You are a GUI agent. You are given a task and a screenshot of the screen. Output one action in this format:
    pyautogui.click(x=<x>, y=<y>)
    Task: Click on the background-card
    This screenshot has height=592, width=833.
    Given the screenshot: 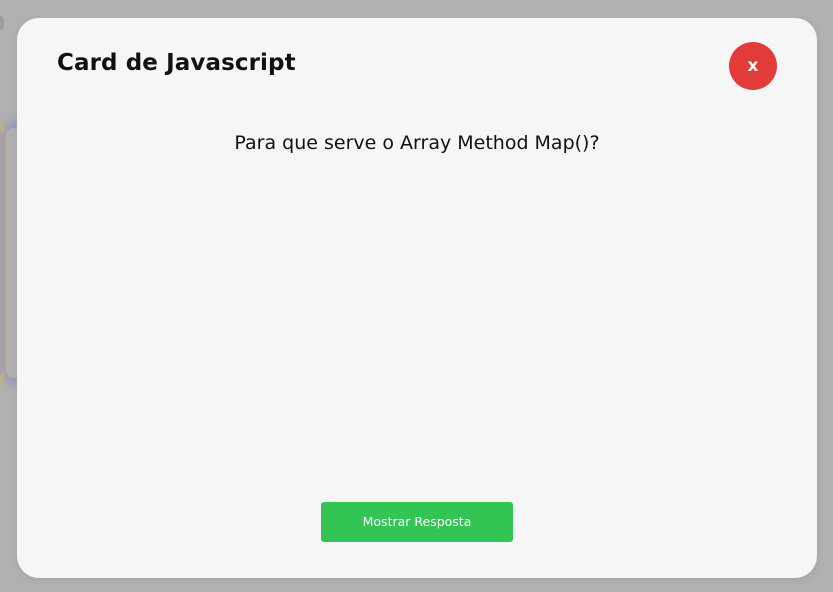 What is the action you would take?
    pyautogui.click(x=2, y=253)
    